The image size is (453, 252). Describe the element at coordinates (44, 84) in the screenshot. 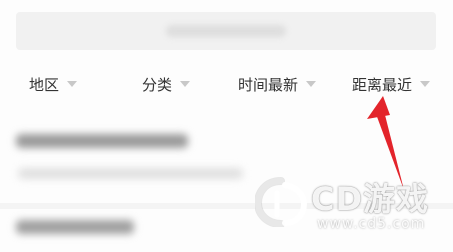

I see `filter-region-label: 地区` at that location.